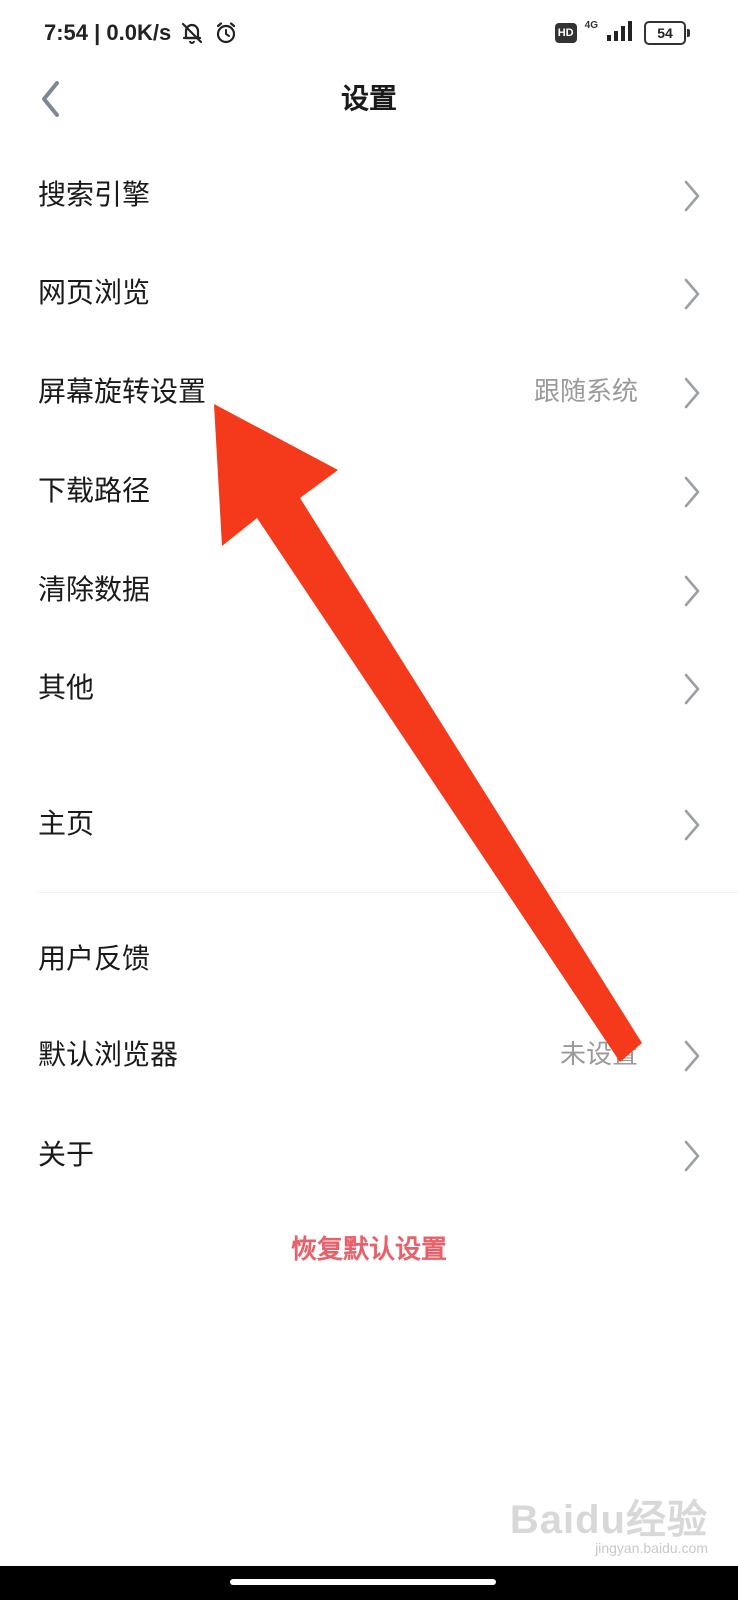 The height and width of the screenshot is (1600, 738). What do you see at coordinates (369, 1155) in the screenshot?
I see `setting-about: 关于` at bounding box center [369, 1155].